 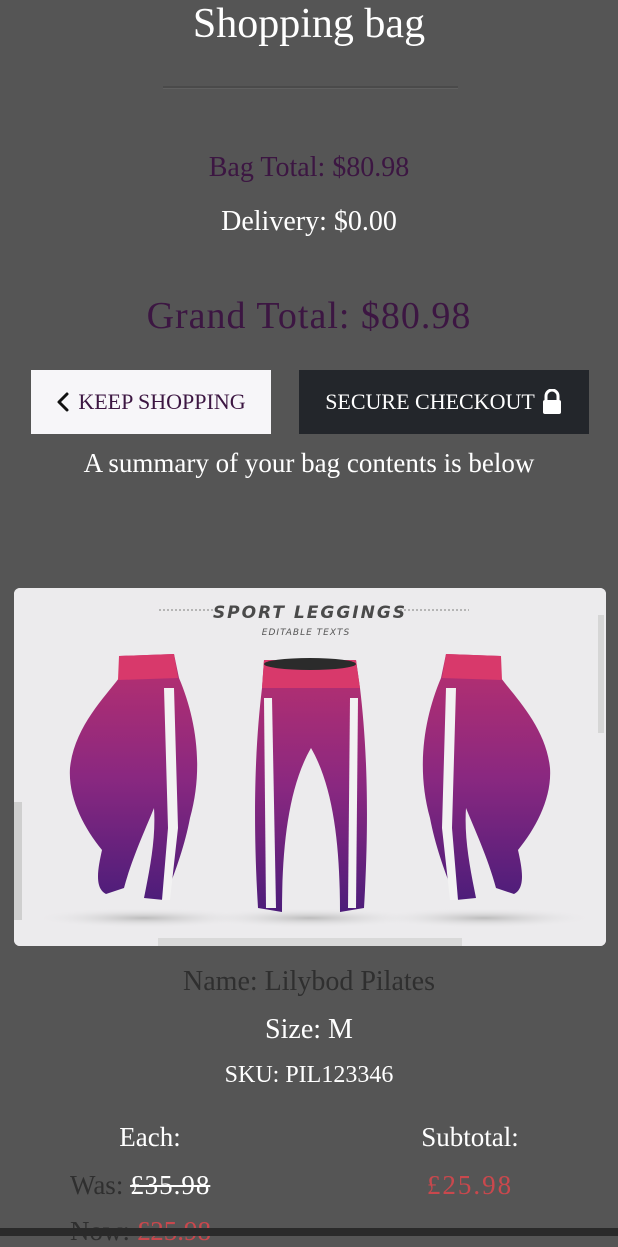 I want to click on bottom-bar, so click(x=309, y=1232).